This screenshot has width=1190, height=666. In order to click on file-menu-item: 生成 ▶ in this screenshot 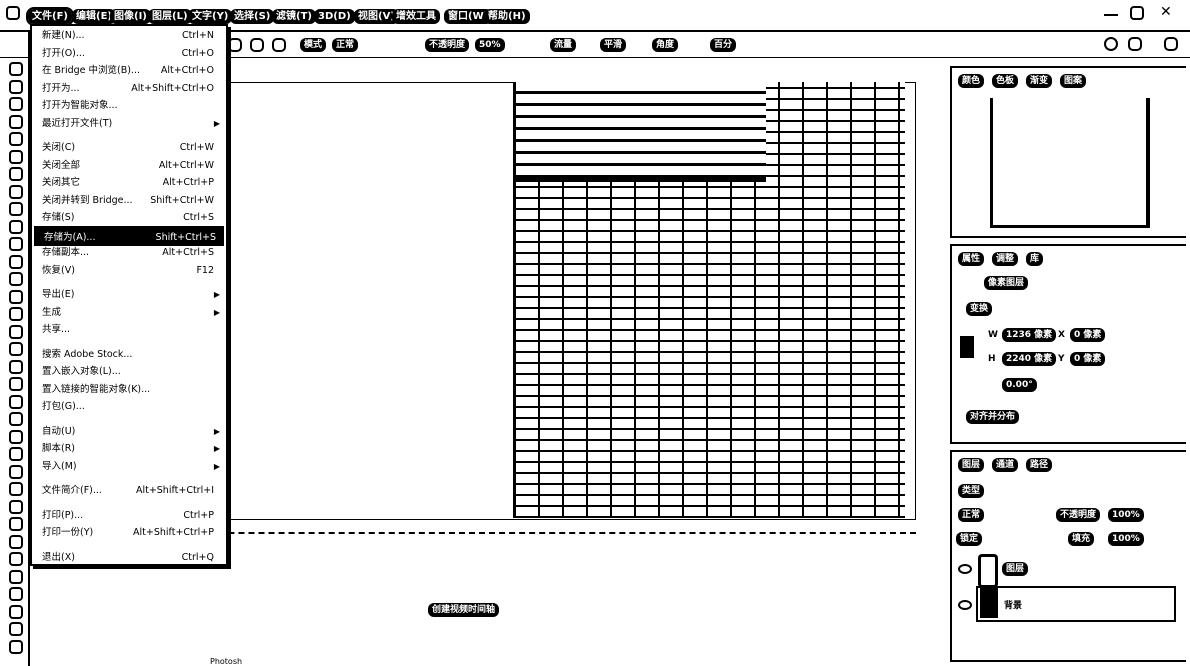, I will do `click(131, 313)`.